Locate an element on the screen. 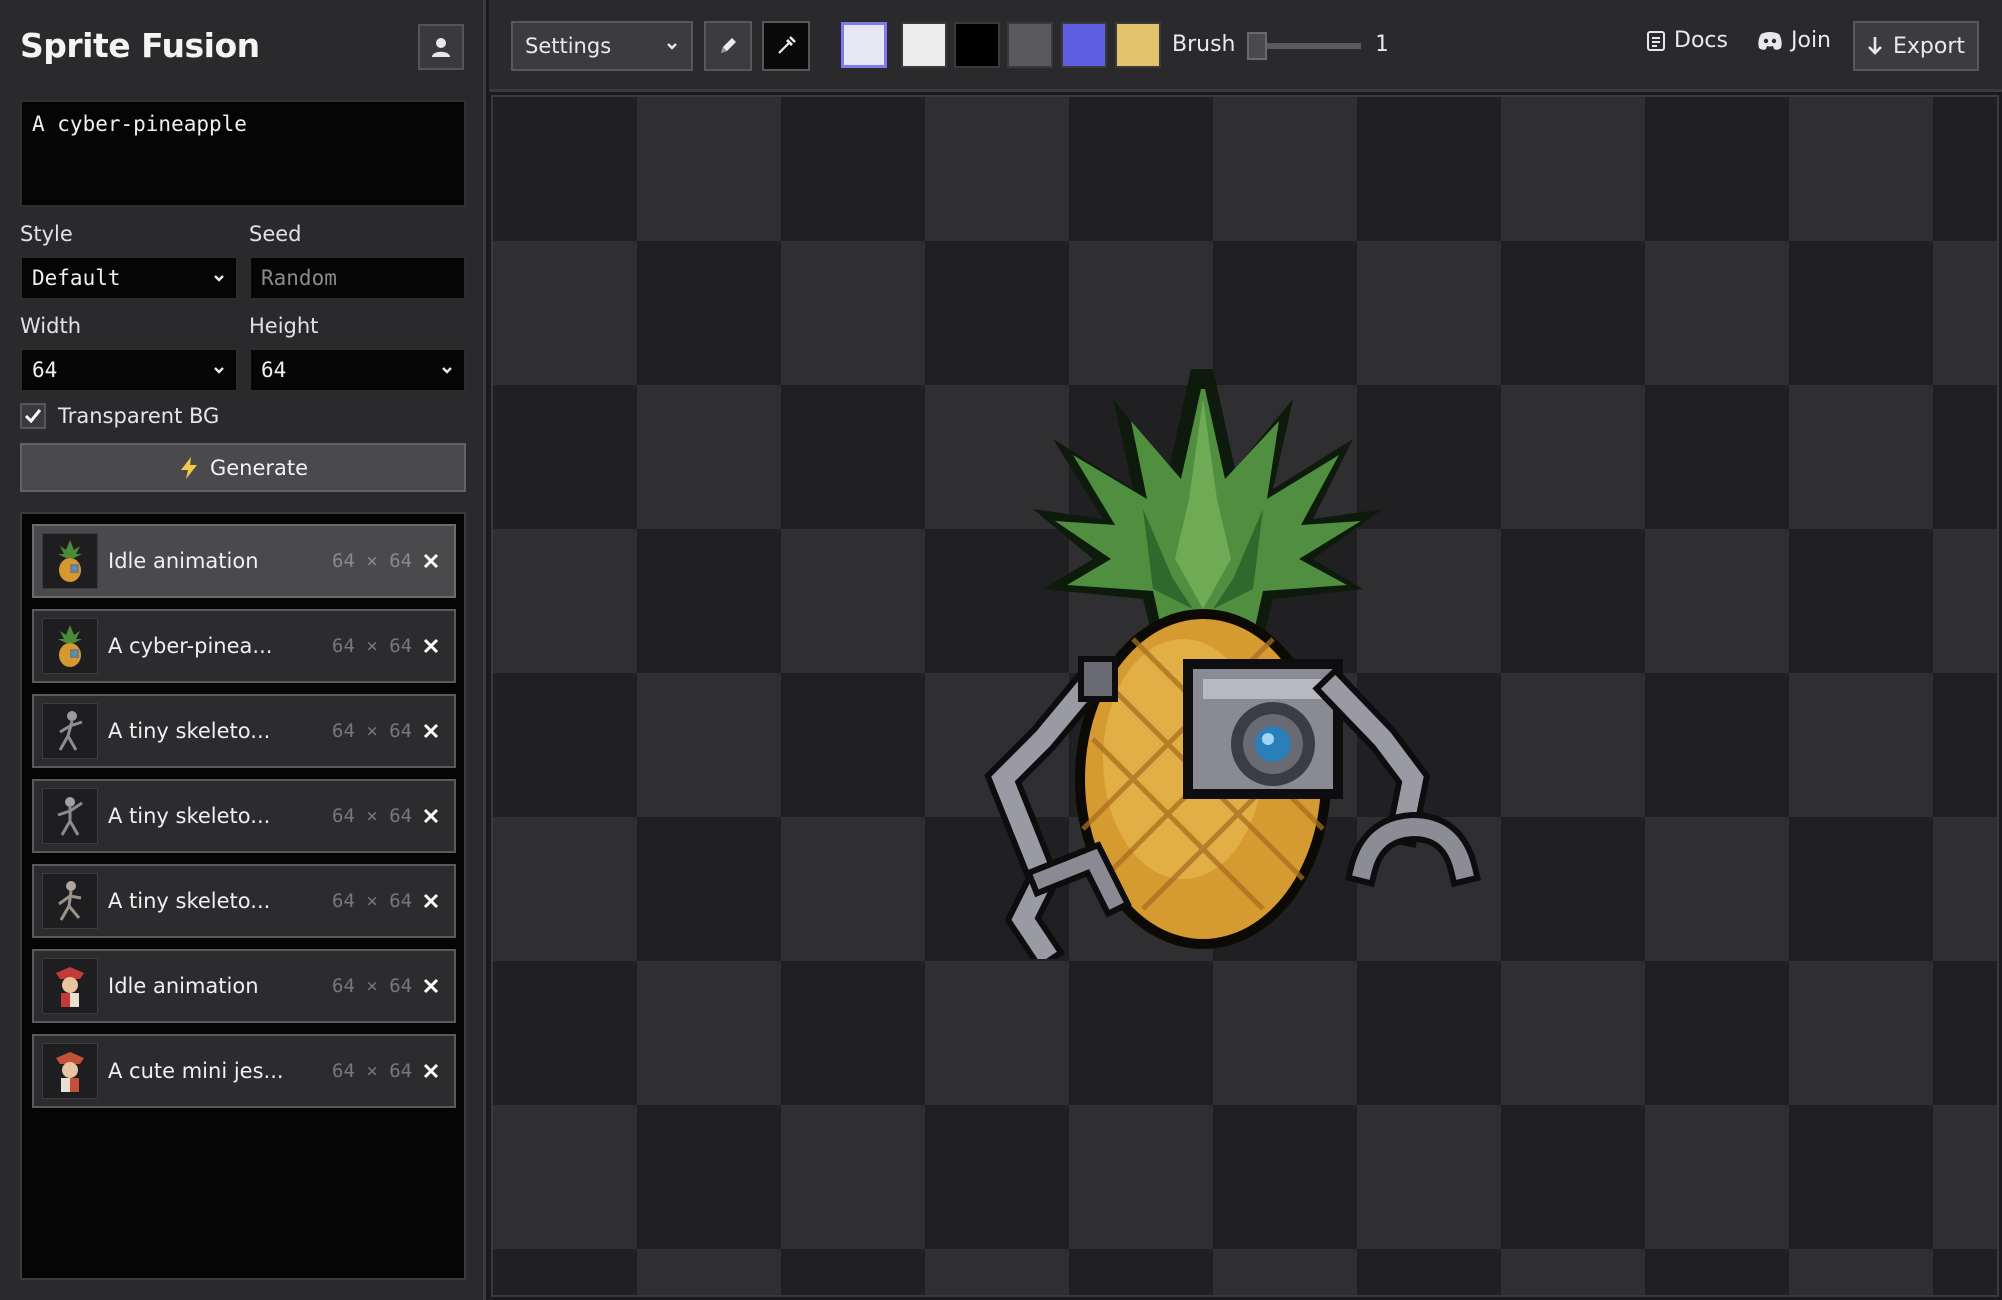 The width and height of the screenshot is (2002, 1300). seed-input: Random is located at coordinates (357, 278).